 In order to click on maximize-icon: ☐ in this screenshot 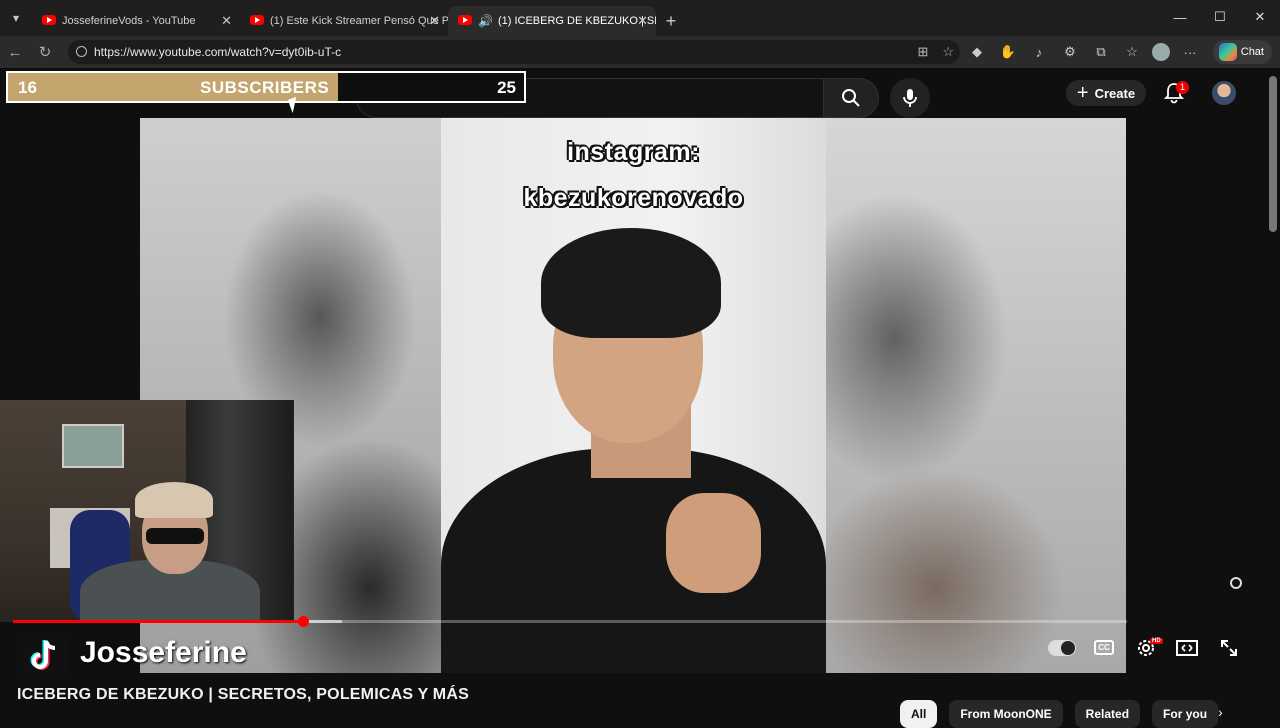, I will do `click(1220, 17)`.